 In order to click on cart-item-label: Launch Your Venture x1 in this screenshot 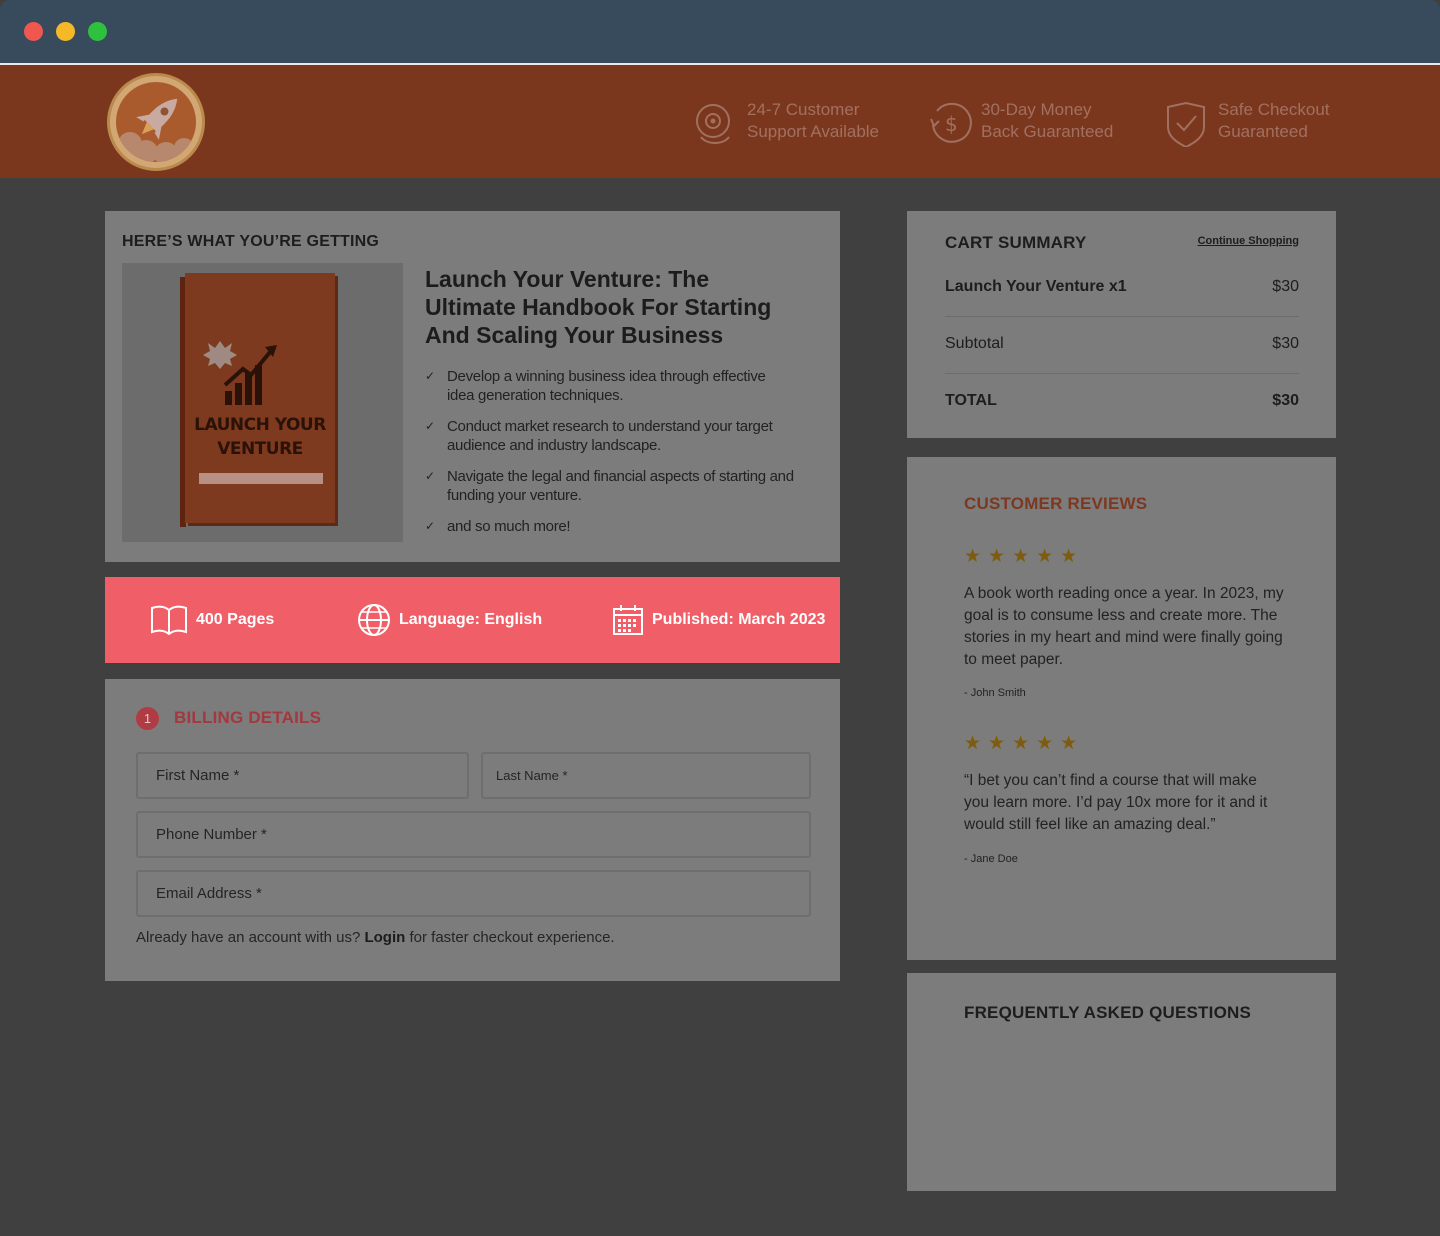, I will do `click(1036, 286)`.